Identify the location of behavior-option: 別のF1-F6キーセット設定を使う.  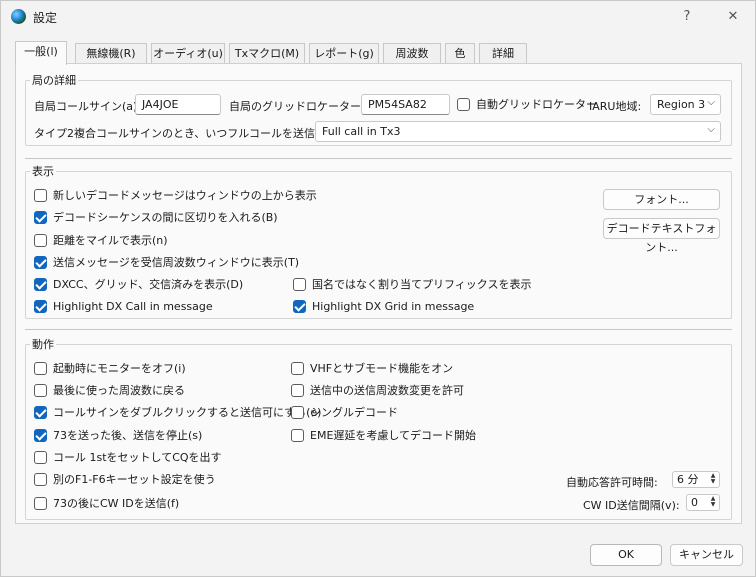
(125, 479).